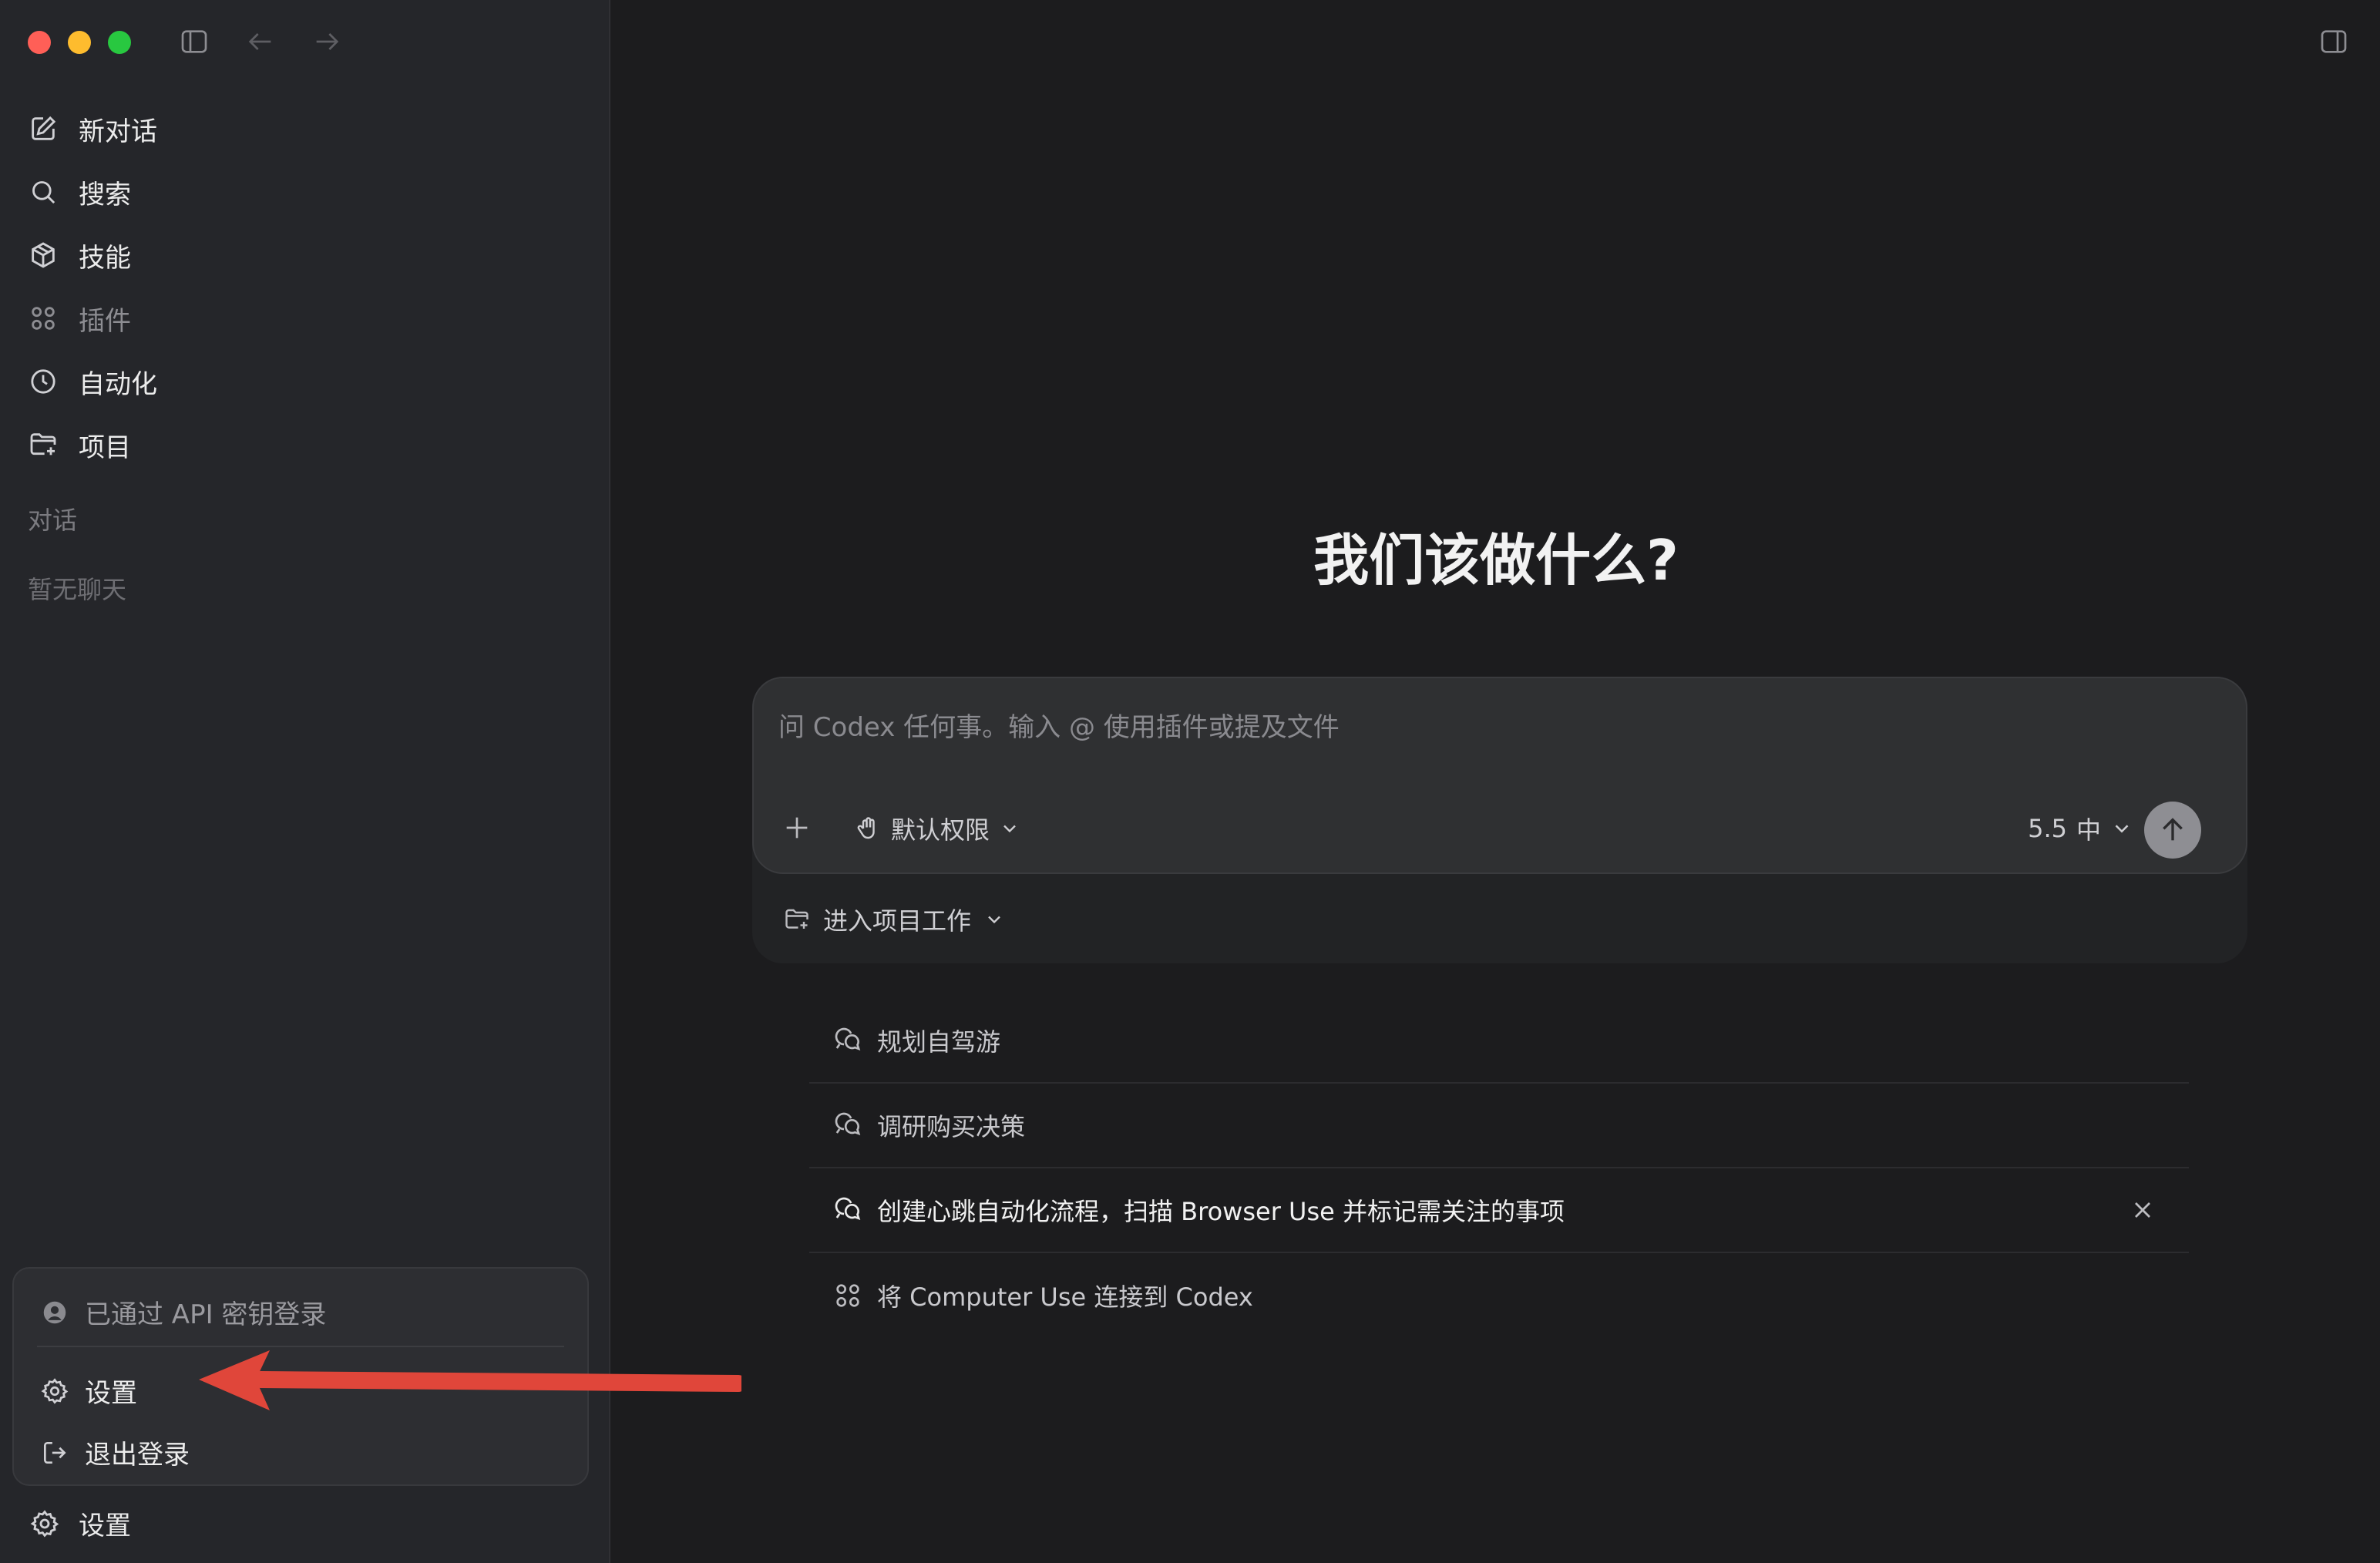  I want to click on prompt-input: 问 Codex 任何事。输入 @ 使用插件或提及文件, so click(1059, 725).